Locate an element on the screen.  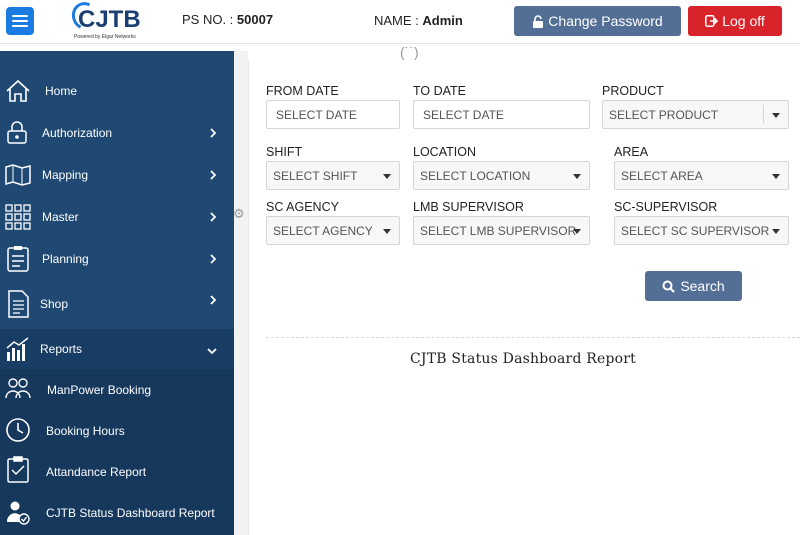
product-select: SELECT PRODUCT is located at coordinates (695, 114).